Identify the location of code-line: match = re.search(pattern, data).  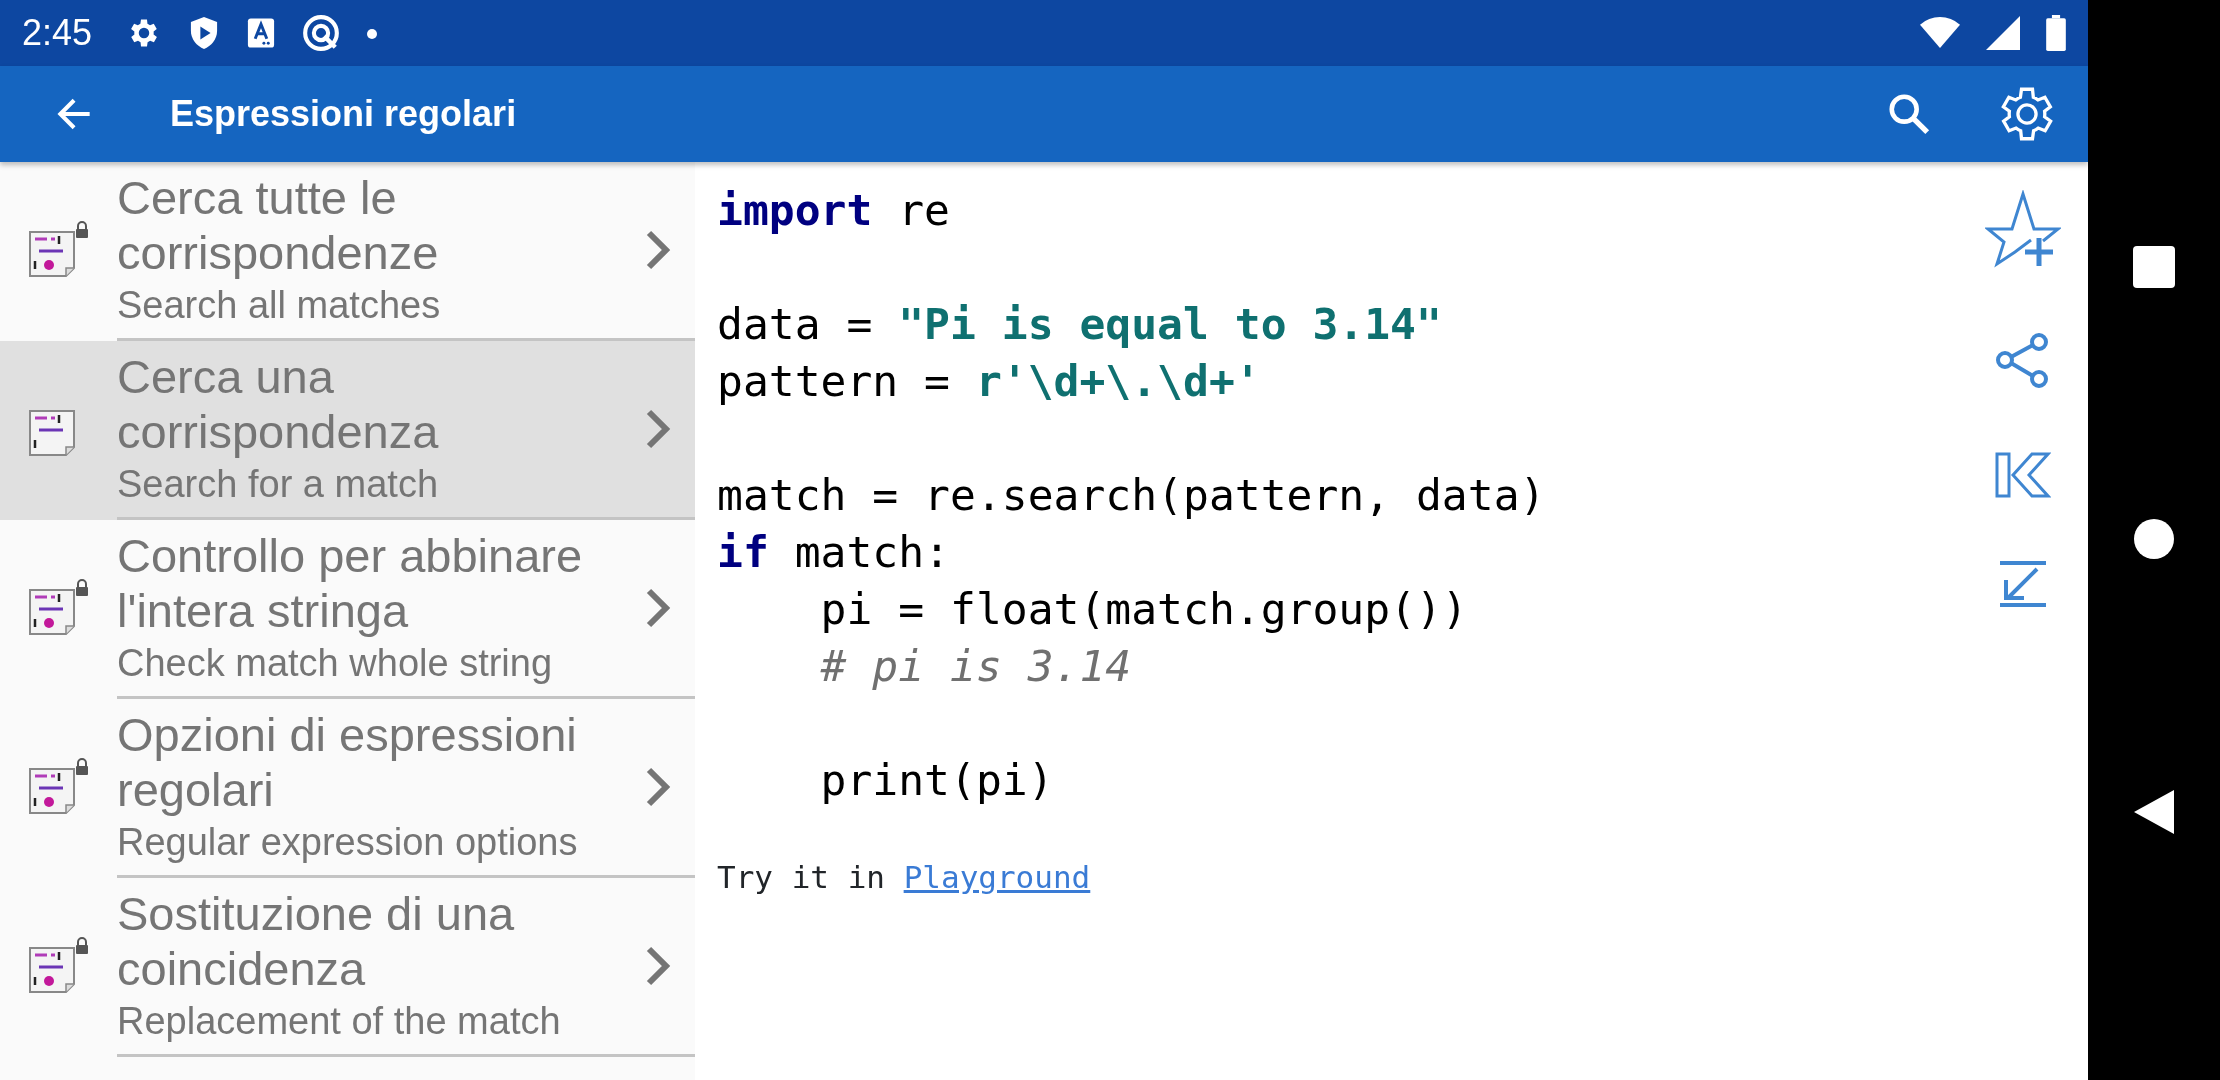
(1132, 495).